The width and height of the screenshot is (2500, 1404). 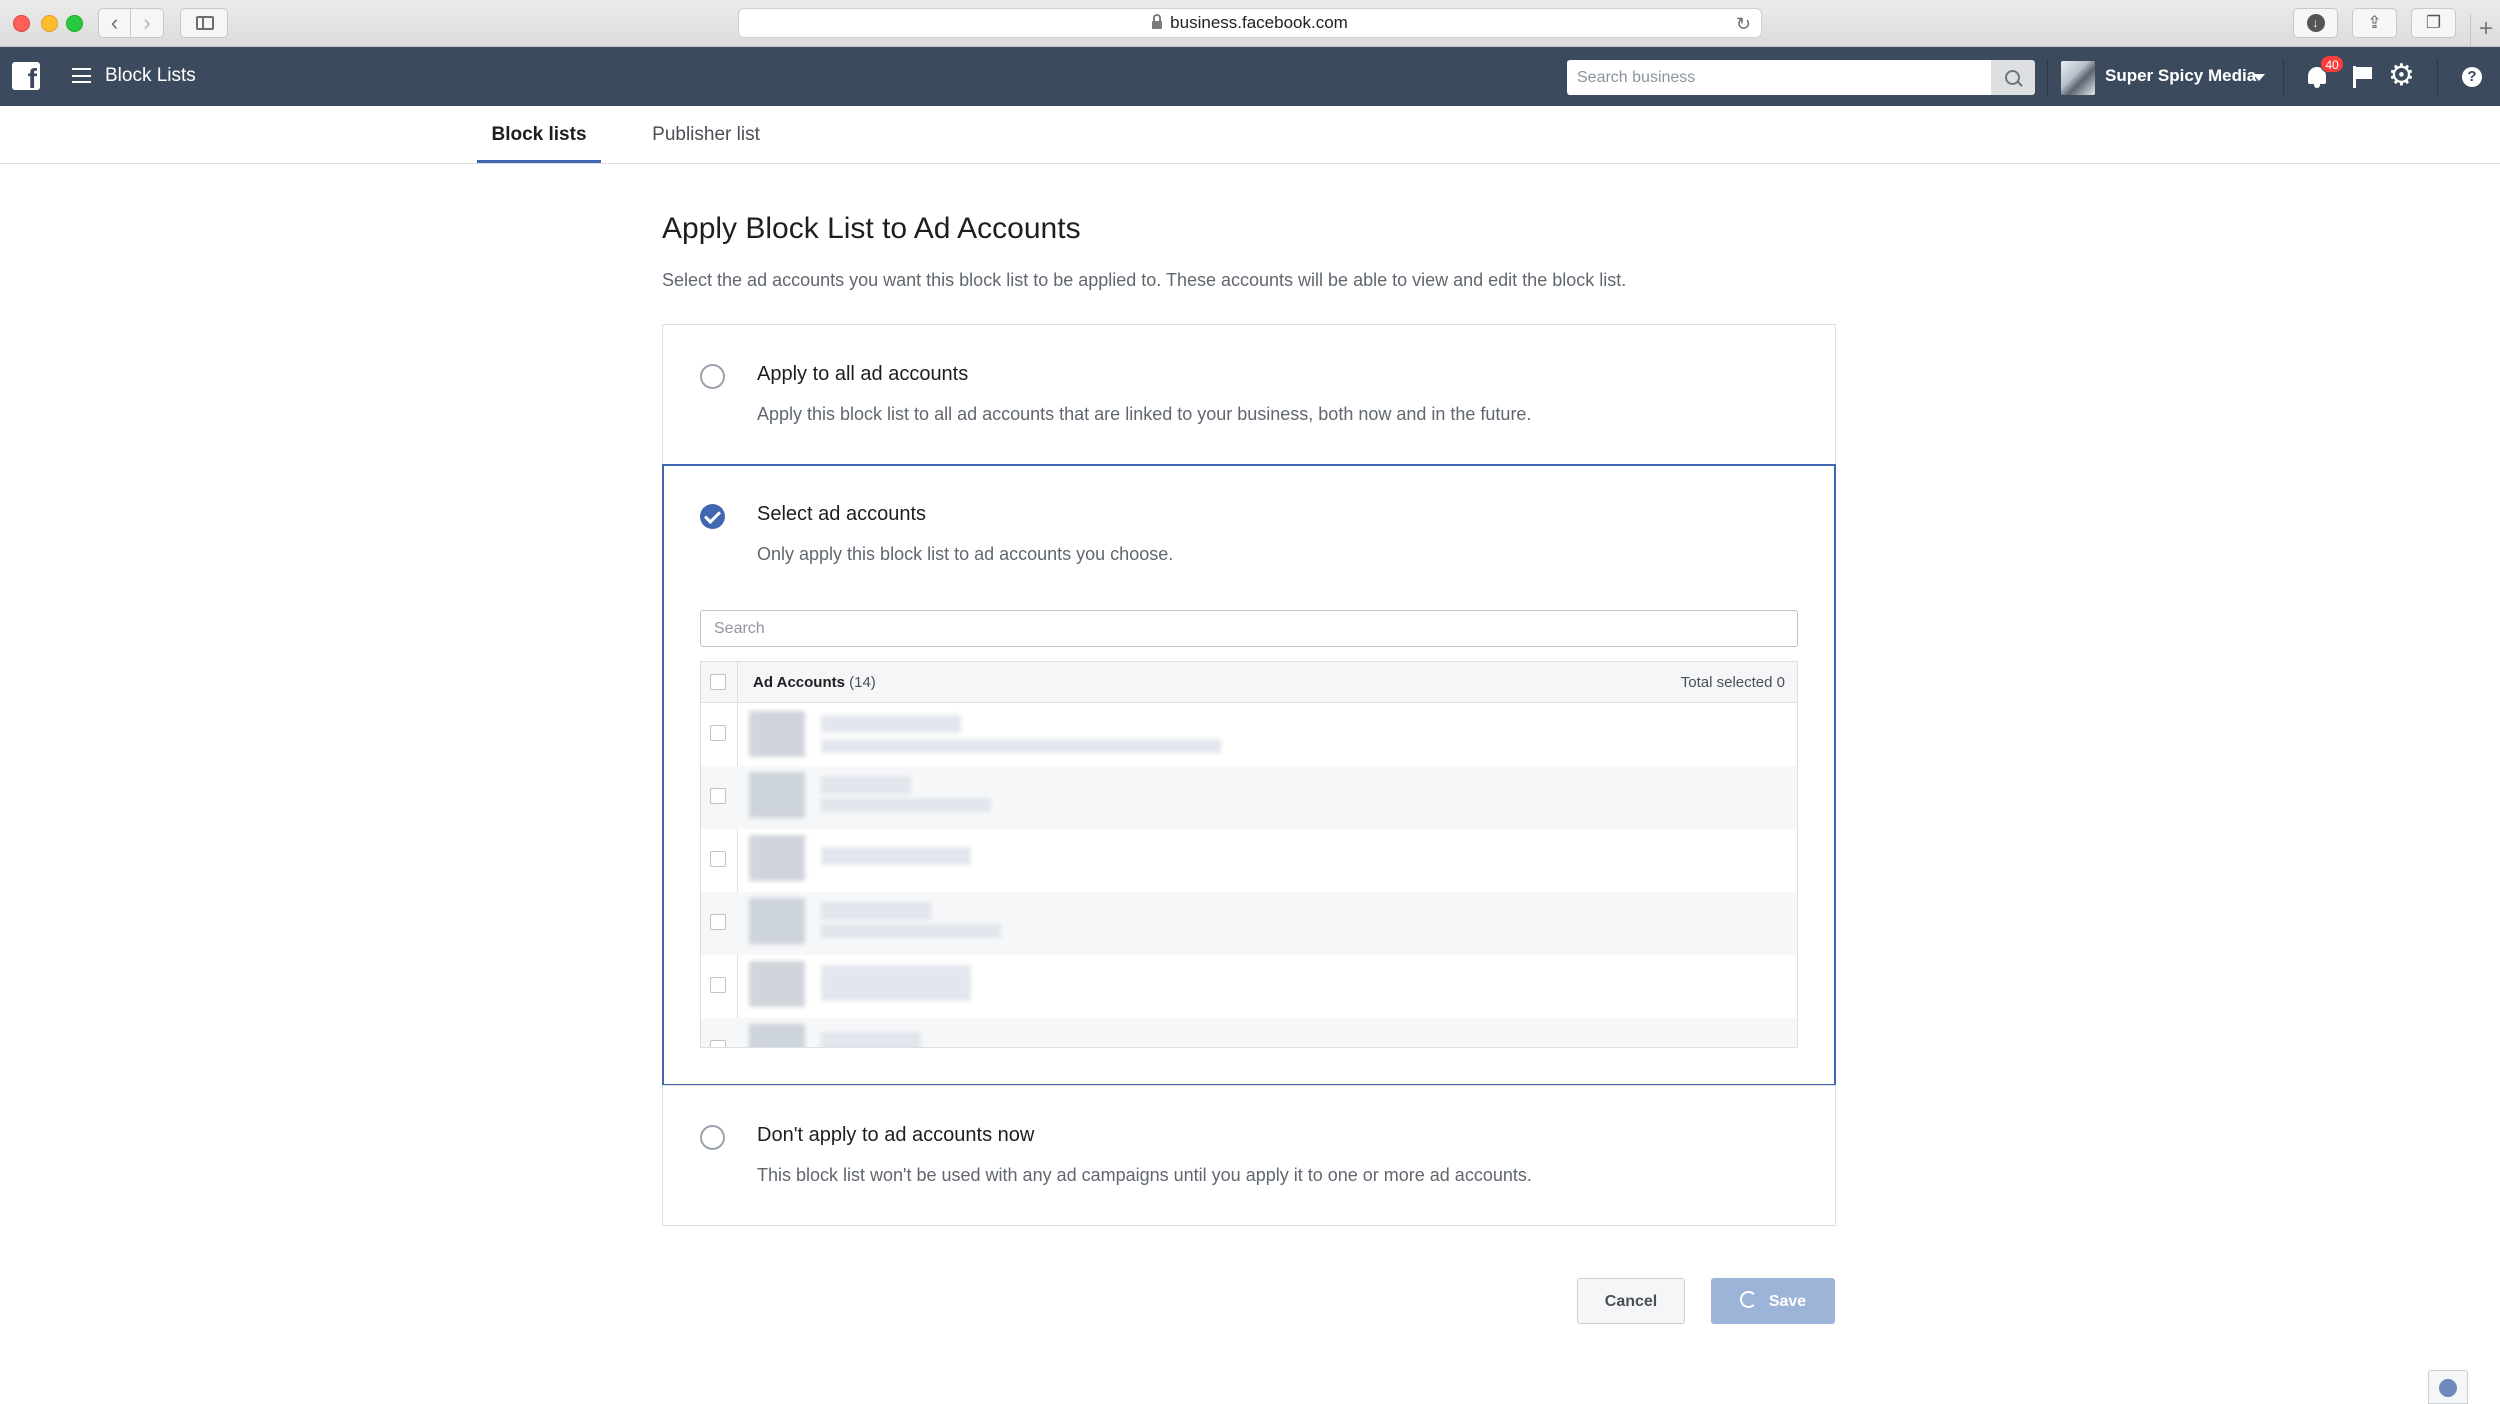 I want to click on share-button: ⇪, so click(x=2374, y=23).